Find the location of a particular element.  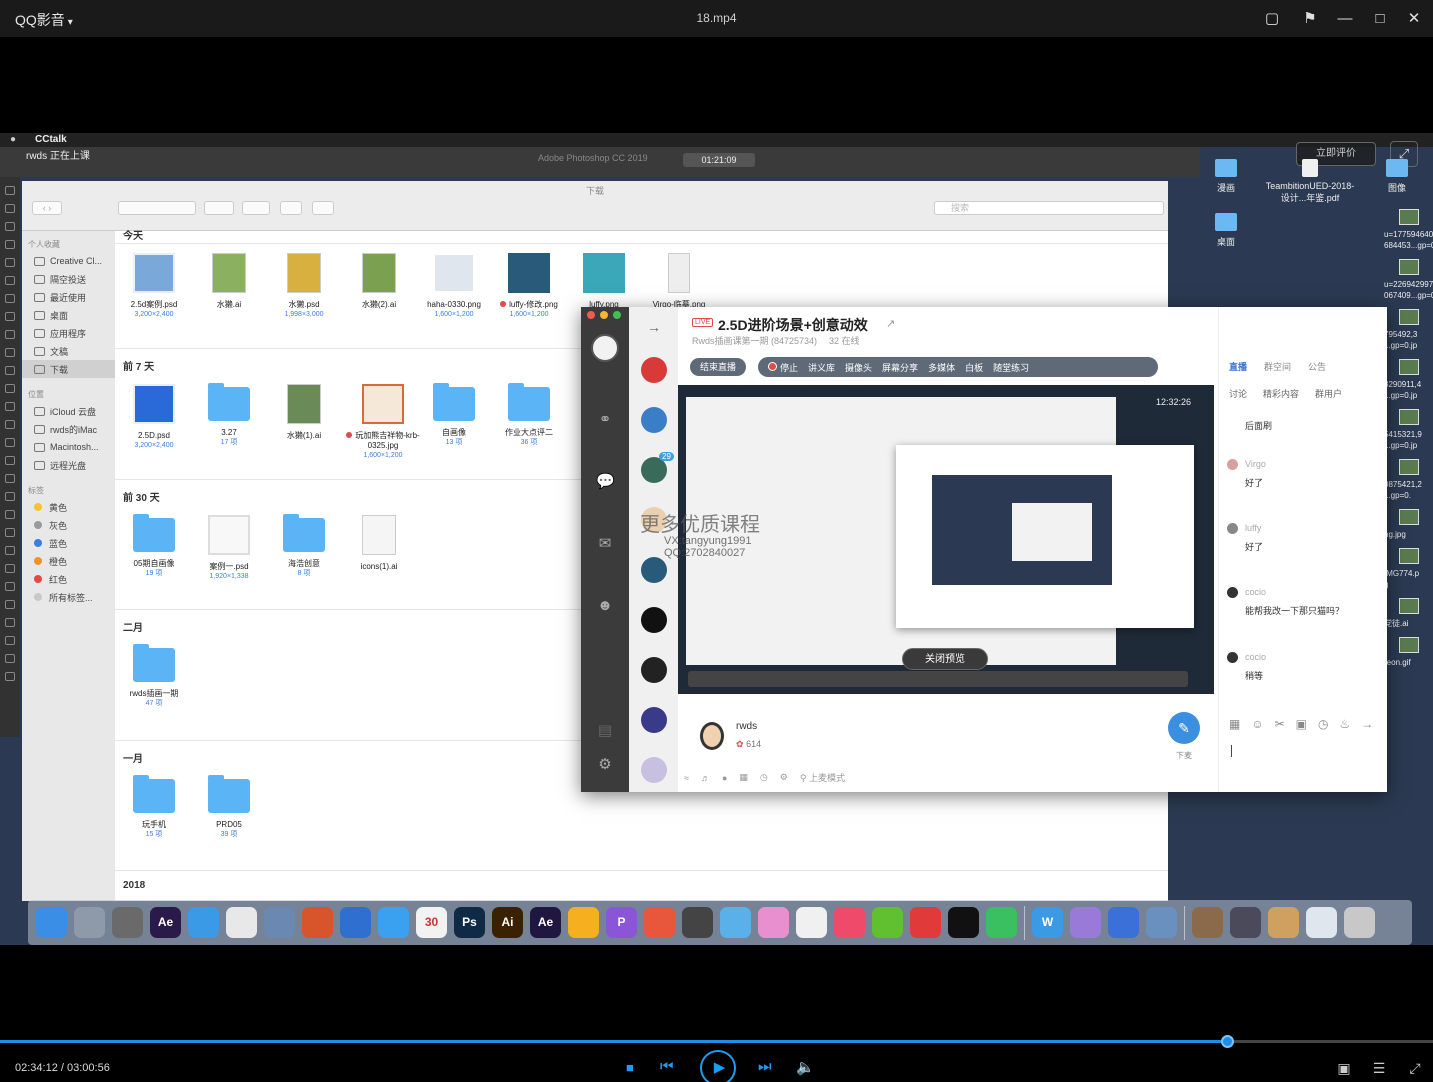

search-input: 搜索 is located at coordinates (1049, 208).